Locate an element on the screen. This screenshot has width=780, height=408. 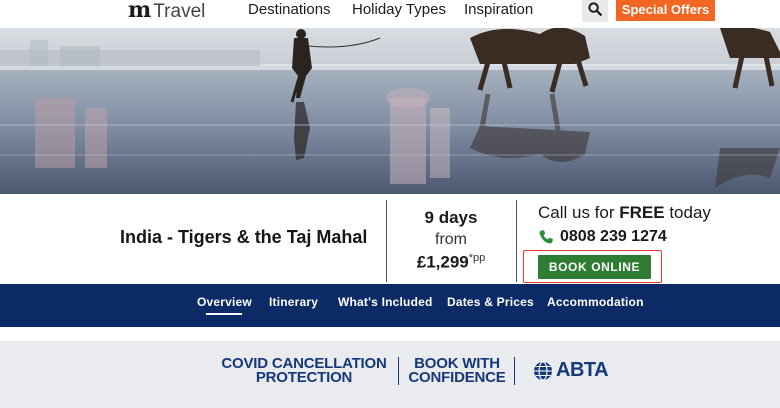
abta-logo: ABTA is located at coordinates (571, 370).